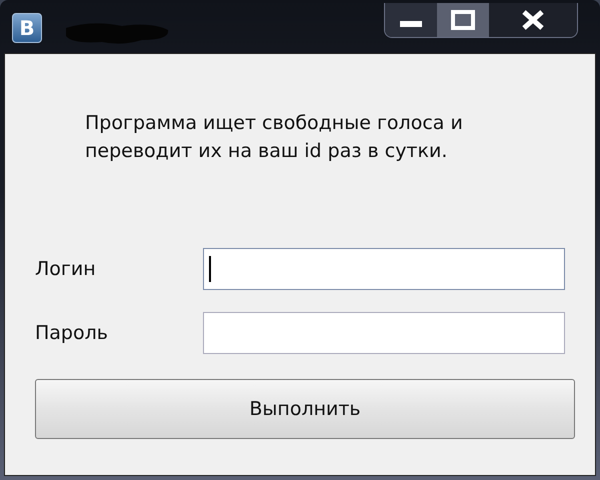 This screenshot has height=480, width=600. I want to click on close-button, so click(533, 20).